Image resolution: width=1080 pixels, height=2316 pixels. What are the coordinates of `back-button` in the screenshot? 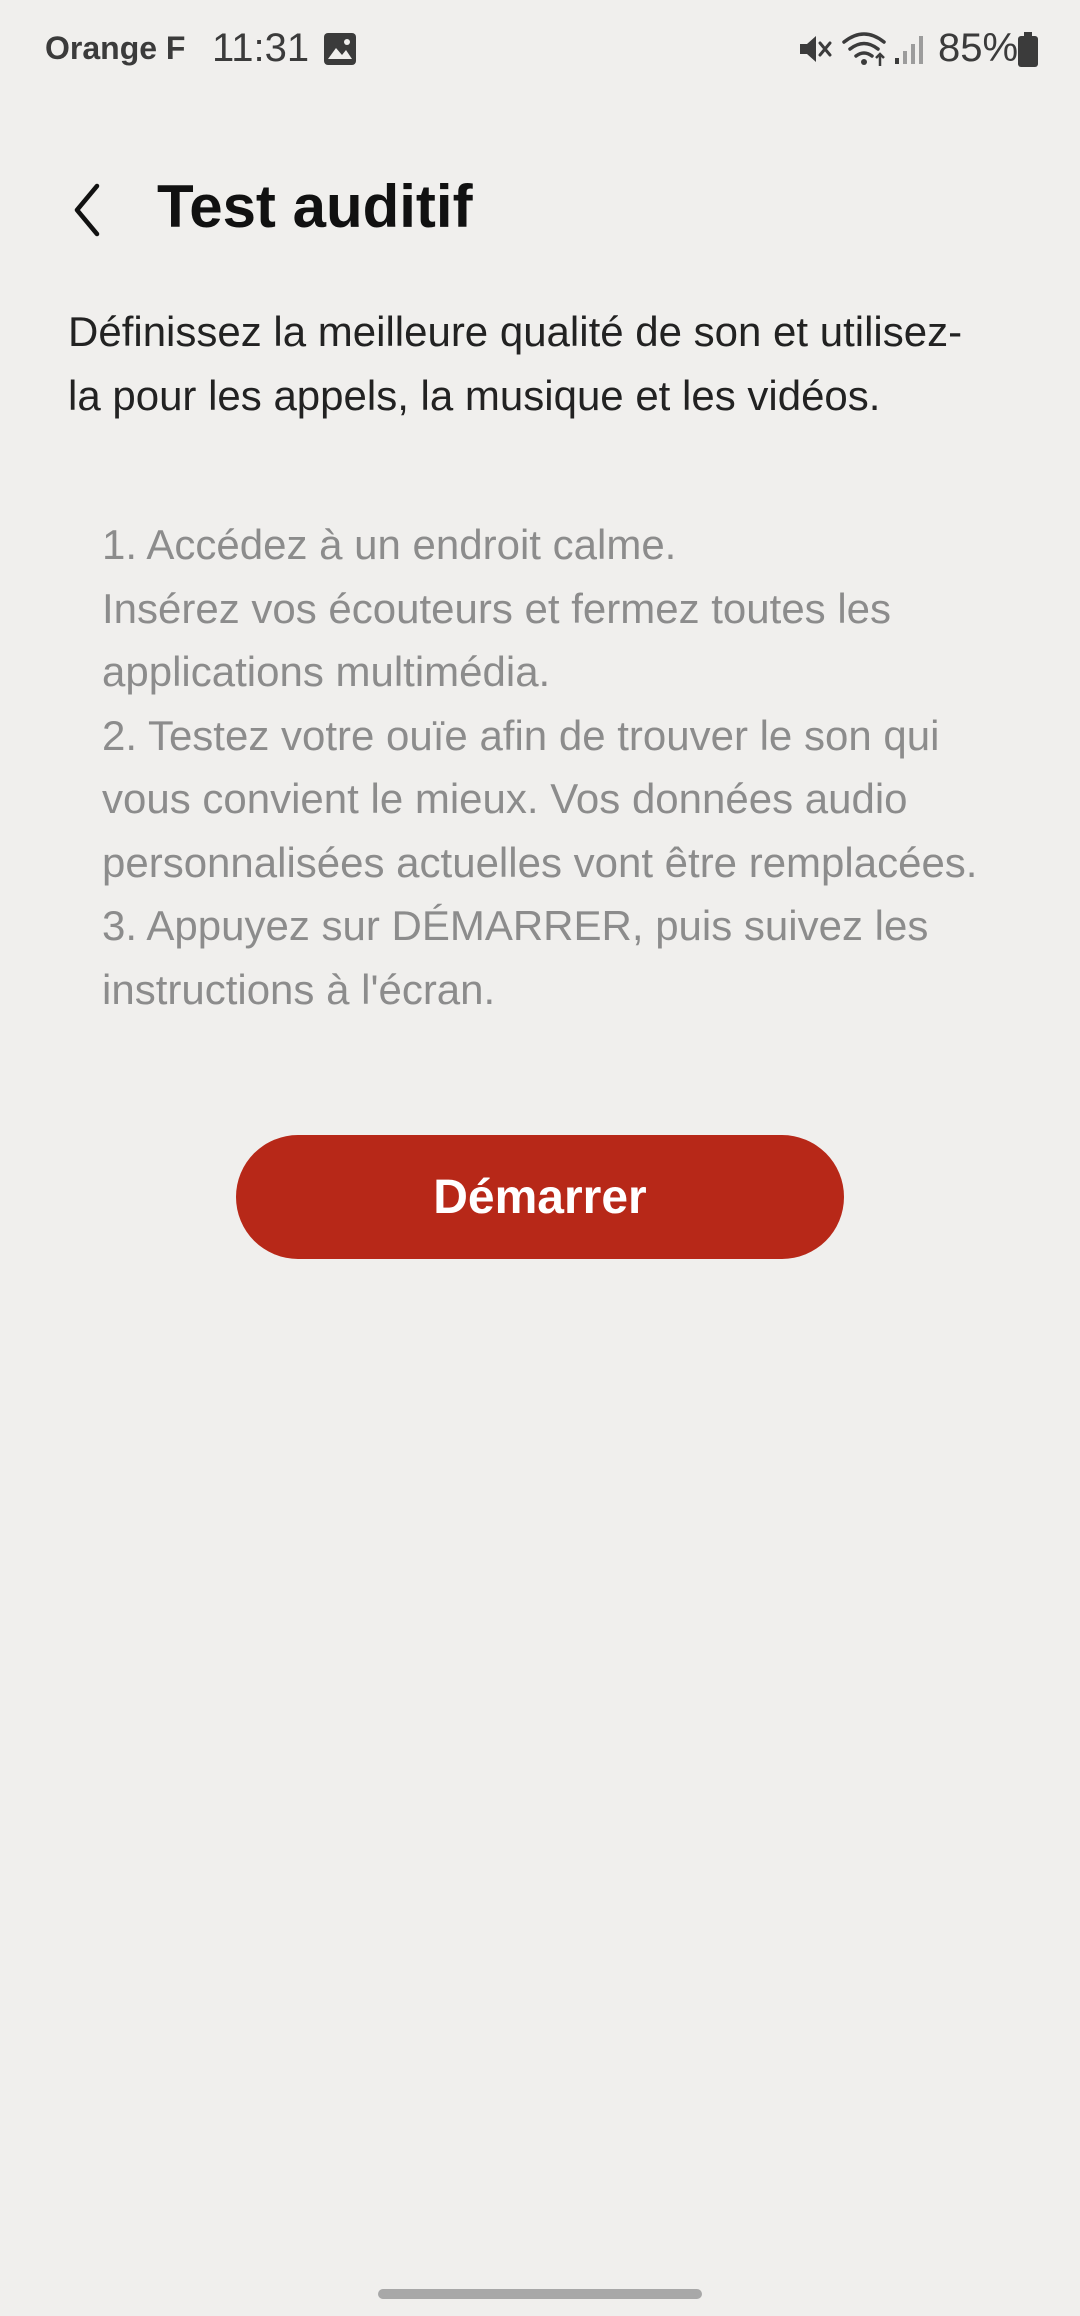 It's located at (87, 210).